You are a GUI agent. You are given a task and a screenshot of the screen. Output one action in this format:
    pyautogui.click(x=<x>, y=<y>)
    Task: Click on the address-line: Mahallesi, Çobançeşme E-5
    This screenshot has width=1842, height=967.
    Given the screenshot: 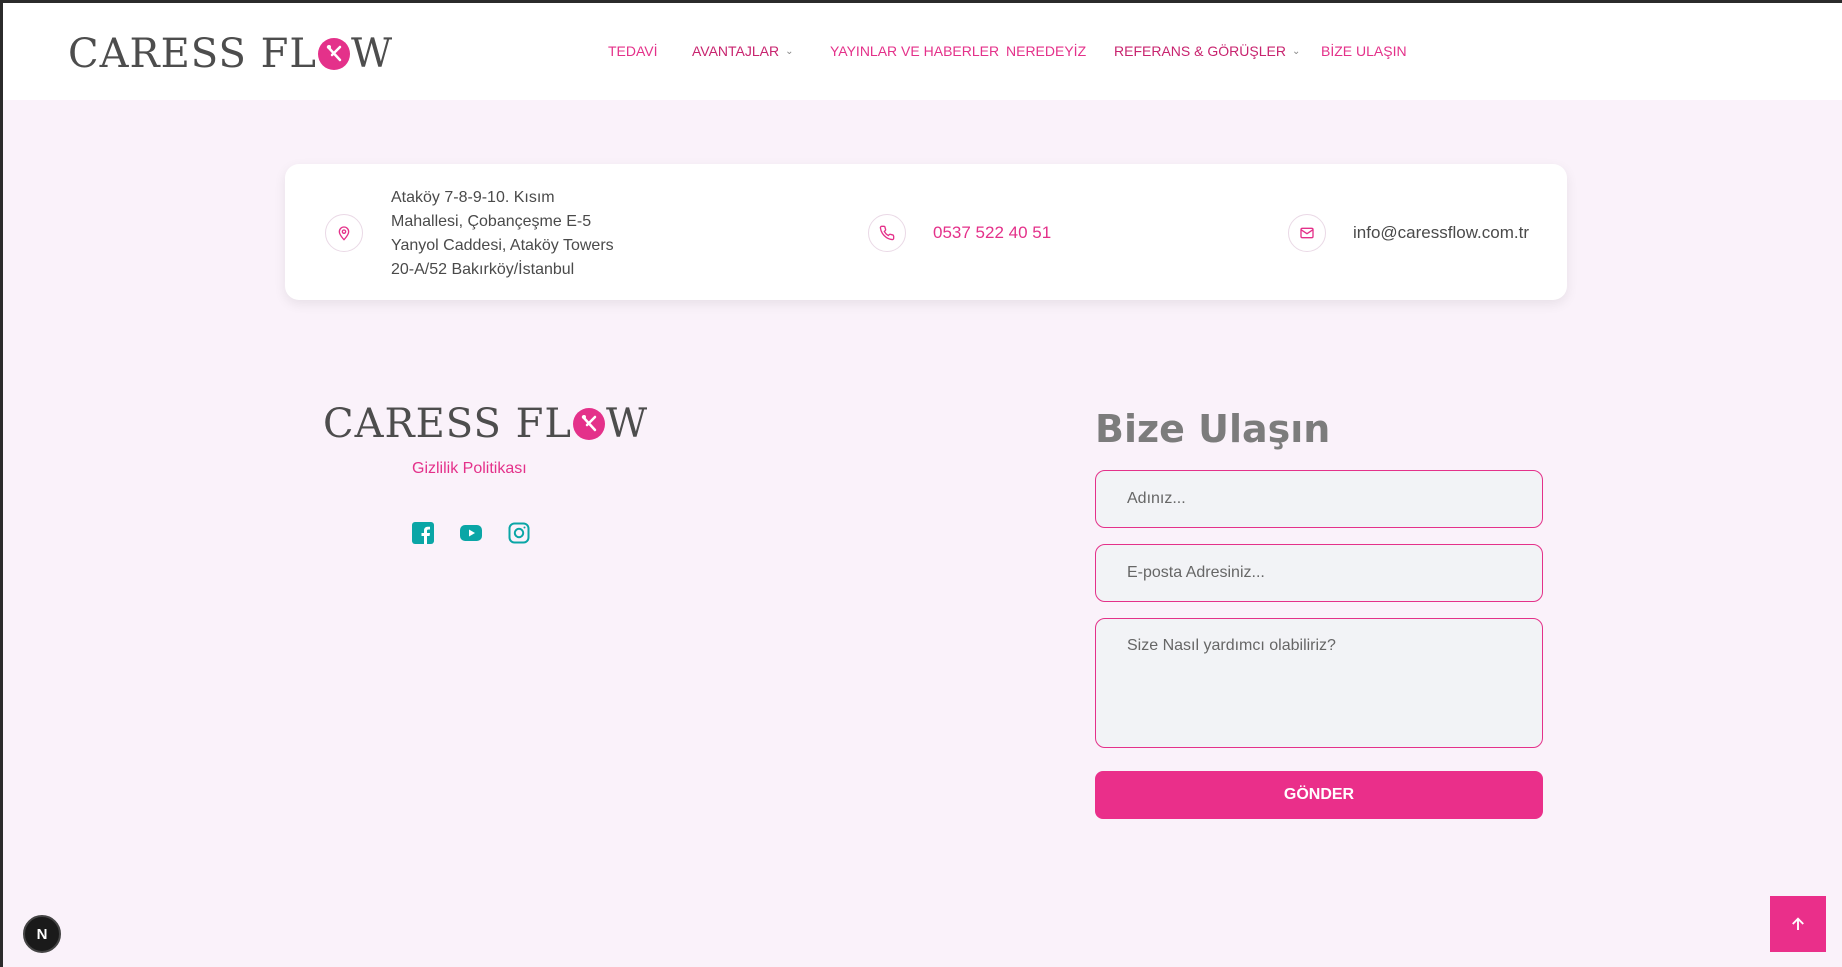 What is the action you would take?
    pyautogui.click(x=491, y=221)
    